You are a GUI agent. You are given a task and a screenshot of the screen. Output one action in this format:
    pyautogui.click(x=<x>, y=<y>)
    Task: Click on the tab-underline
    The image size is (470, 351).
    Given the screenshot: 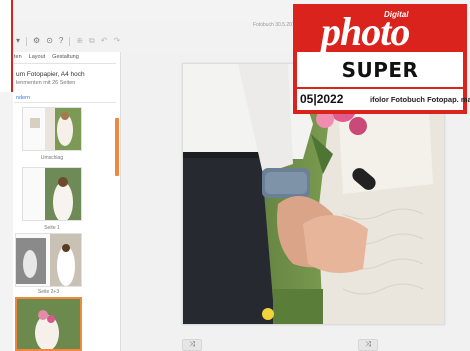 What is the action you would take?
    pyautogui.click(x=65, y=63)
    